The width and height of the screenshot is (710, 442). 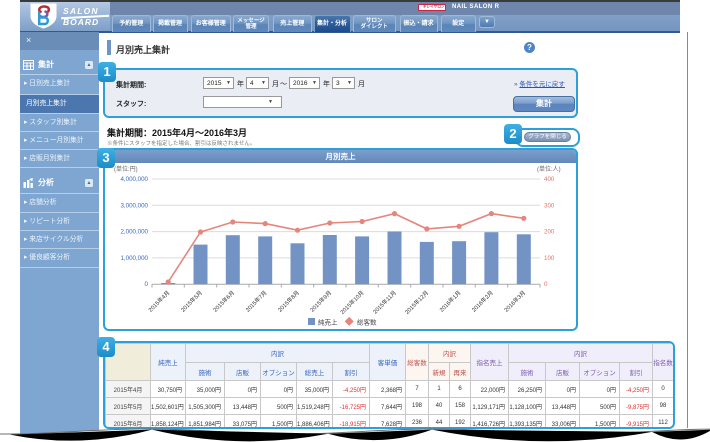 I want to click on svg-text: 2015年10月, so click(x=351, y=302).